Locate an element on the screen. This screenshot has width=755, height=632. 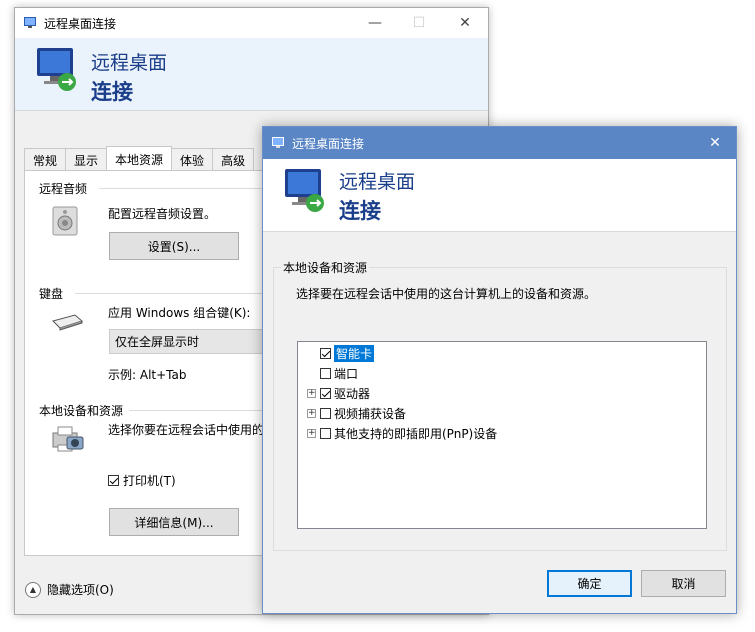
tree-item-drives: + 驱动器 is located at coordinates (338, 393).